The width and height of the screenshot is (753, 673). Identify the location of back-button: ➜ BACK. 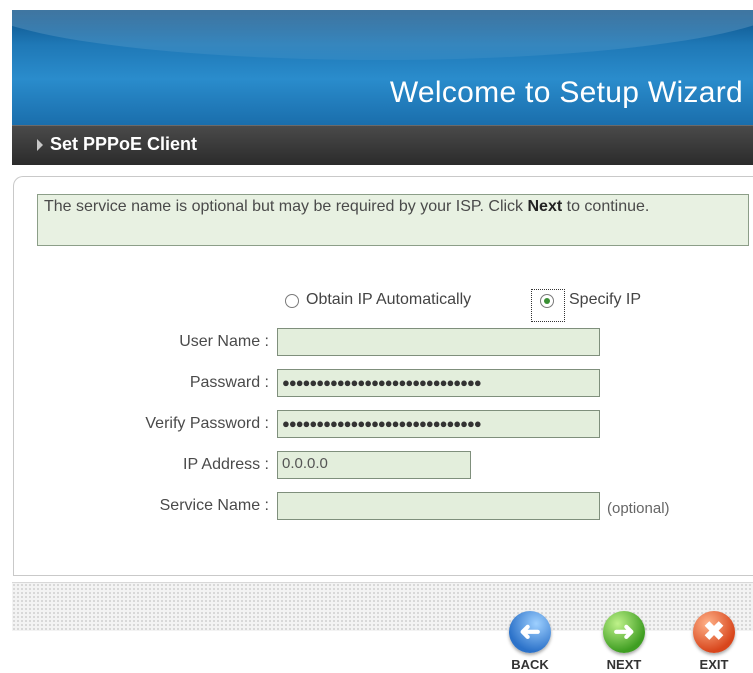
(530, 641).